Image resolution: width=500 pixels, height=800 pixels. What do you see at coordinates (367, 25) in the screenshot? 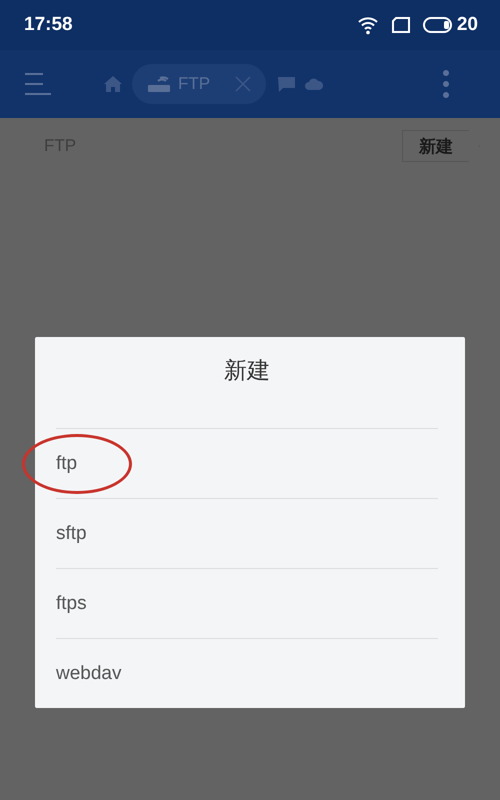
I see `wifi-icon` at bounding box center [367, 25].